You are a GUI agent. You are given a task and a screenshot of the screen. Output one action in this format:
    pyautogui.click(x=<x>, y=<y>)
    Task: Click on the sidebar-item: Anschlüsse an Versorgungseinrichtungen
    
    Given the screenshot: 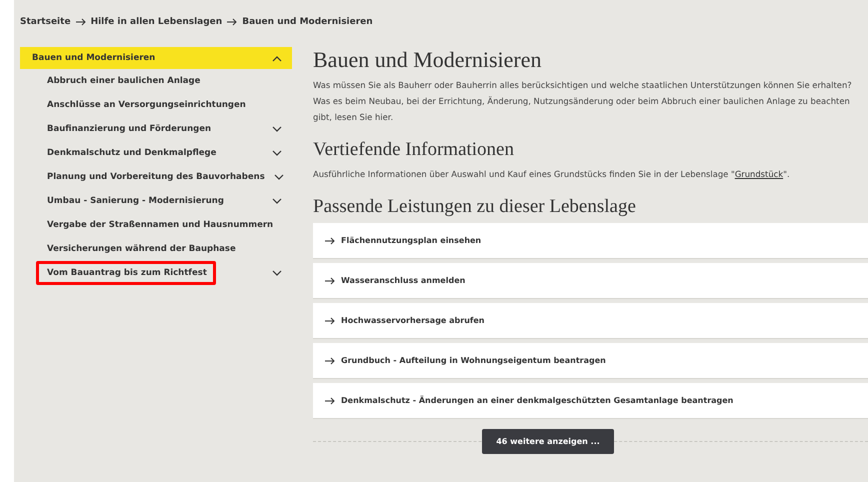 What is the action you would take?
    pyautogui.click(x=156, y=105)
    